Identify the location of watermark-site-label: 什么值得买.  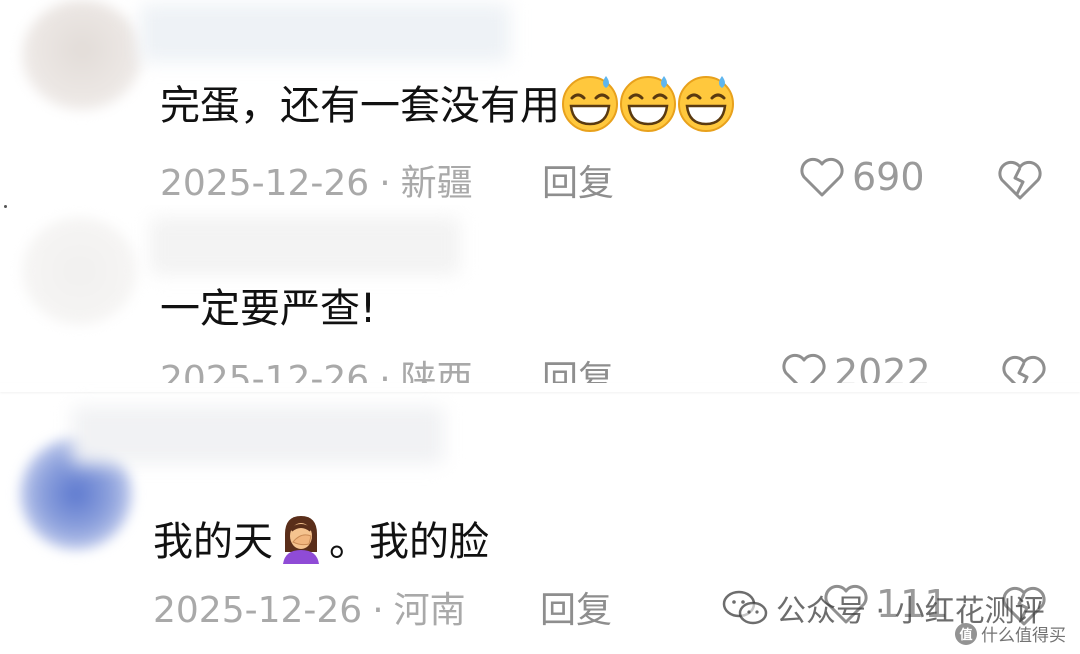
(1023, 636).